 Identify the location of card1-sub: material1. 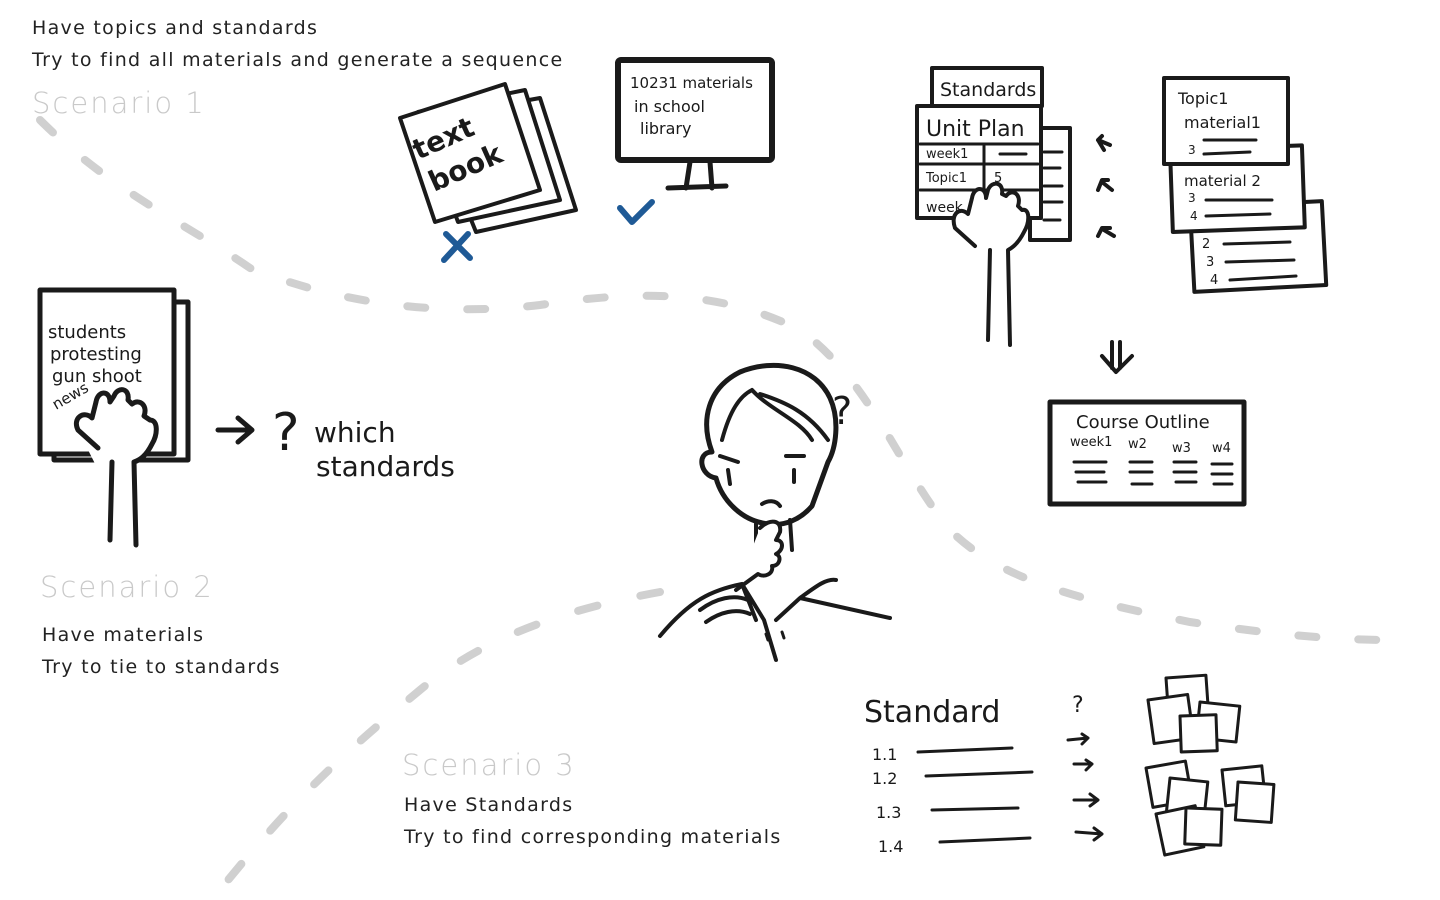
(1222, 122).